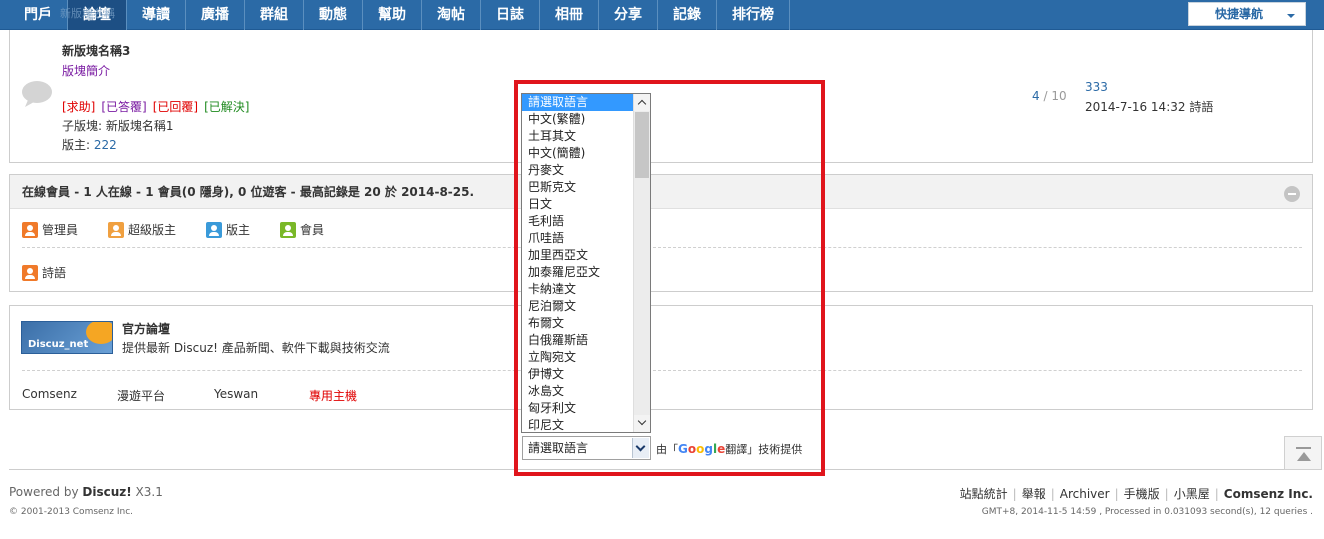 This screenshot has height=539, width=1324. Describe the element at coordinates (1291, 16) in the screenshot. I see `caret-down-icon` at that location.